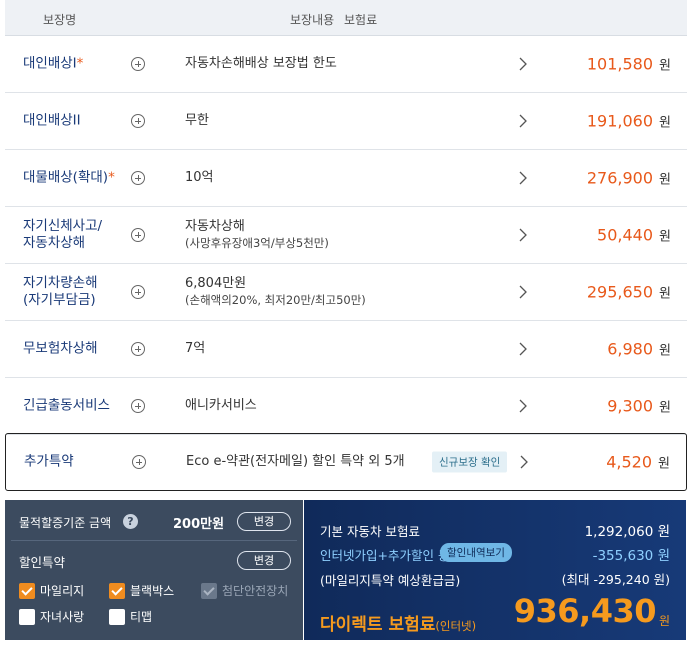 This screenshot has height=646, width=690. What do you see at coordinates (199, 177) in the screenshot?
I see `coverage-desc: 10억` at bounding box center [199, 177].